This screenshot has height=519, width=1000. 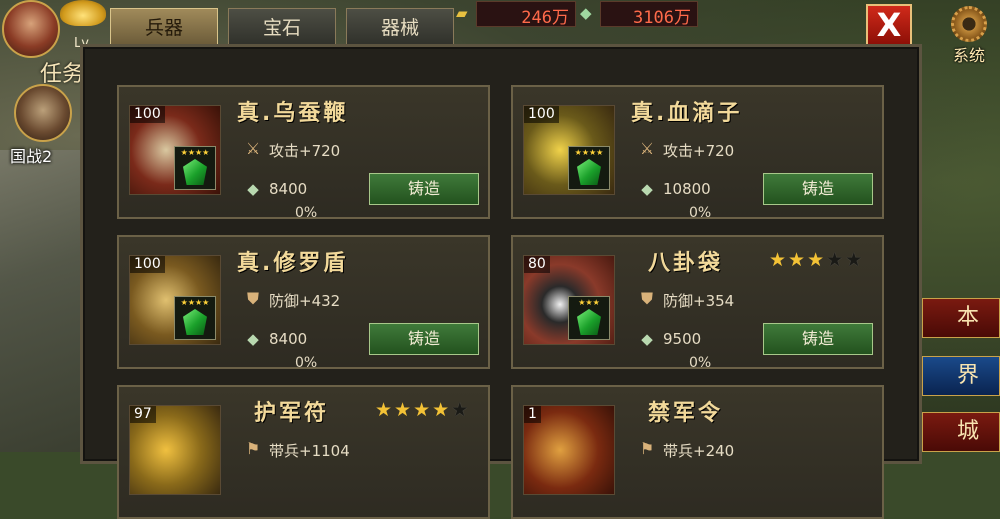 I want to click on weapon-card: 100 ★★★★ 真.血滴子 ⚔ 攻击+720 ◆ 10800 铸造 0%, so click(x=697, y=153).